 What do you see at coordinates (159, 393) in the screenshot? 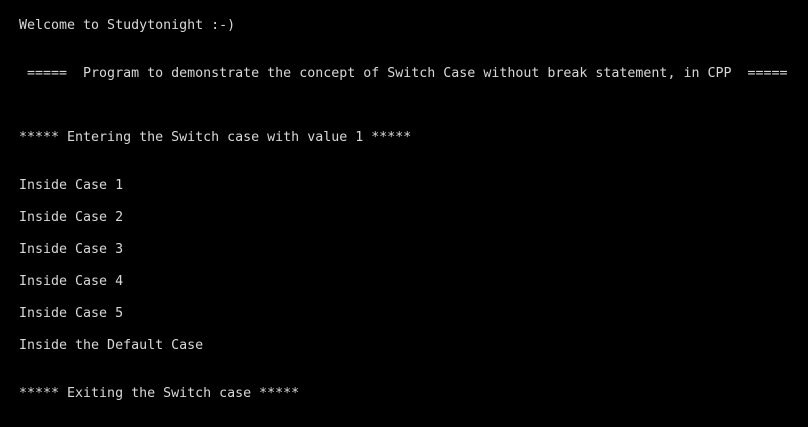
I see `exiting-switch-line: ***** Exiting the Switch case *****` at bounding box center [159, 393].